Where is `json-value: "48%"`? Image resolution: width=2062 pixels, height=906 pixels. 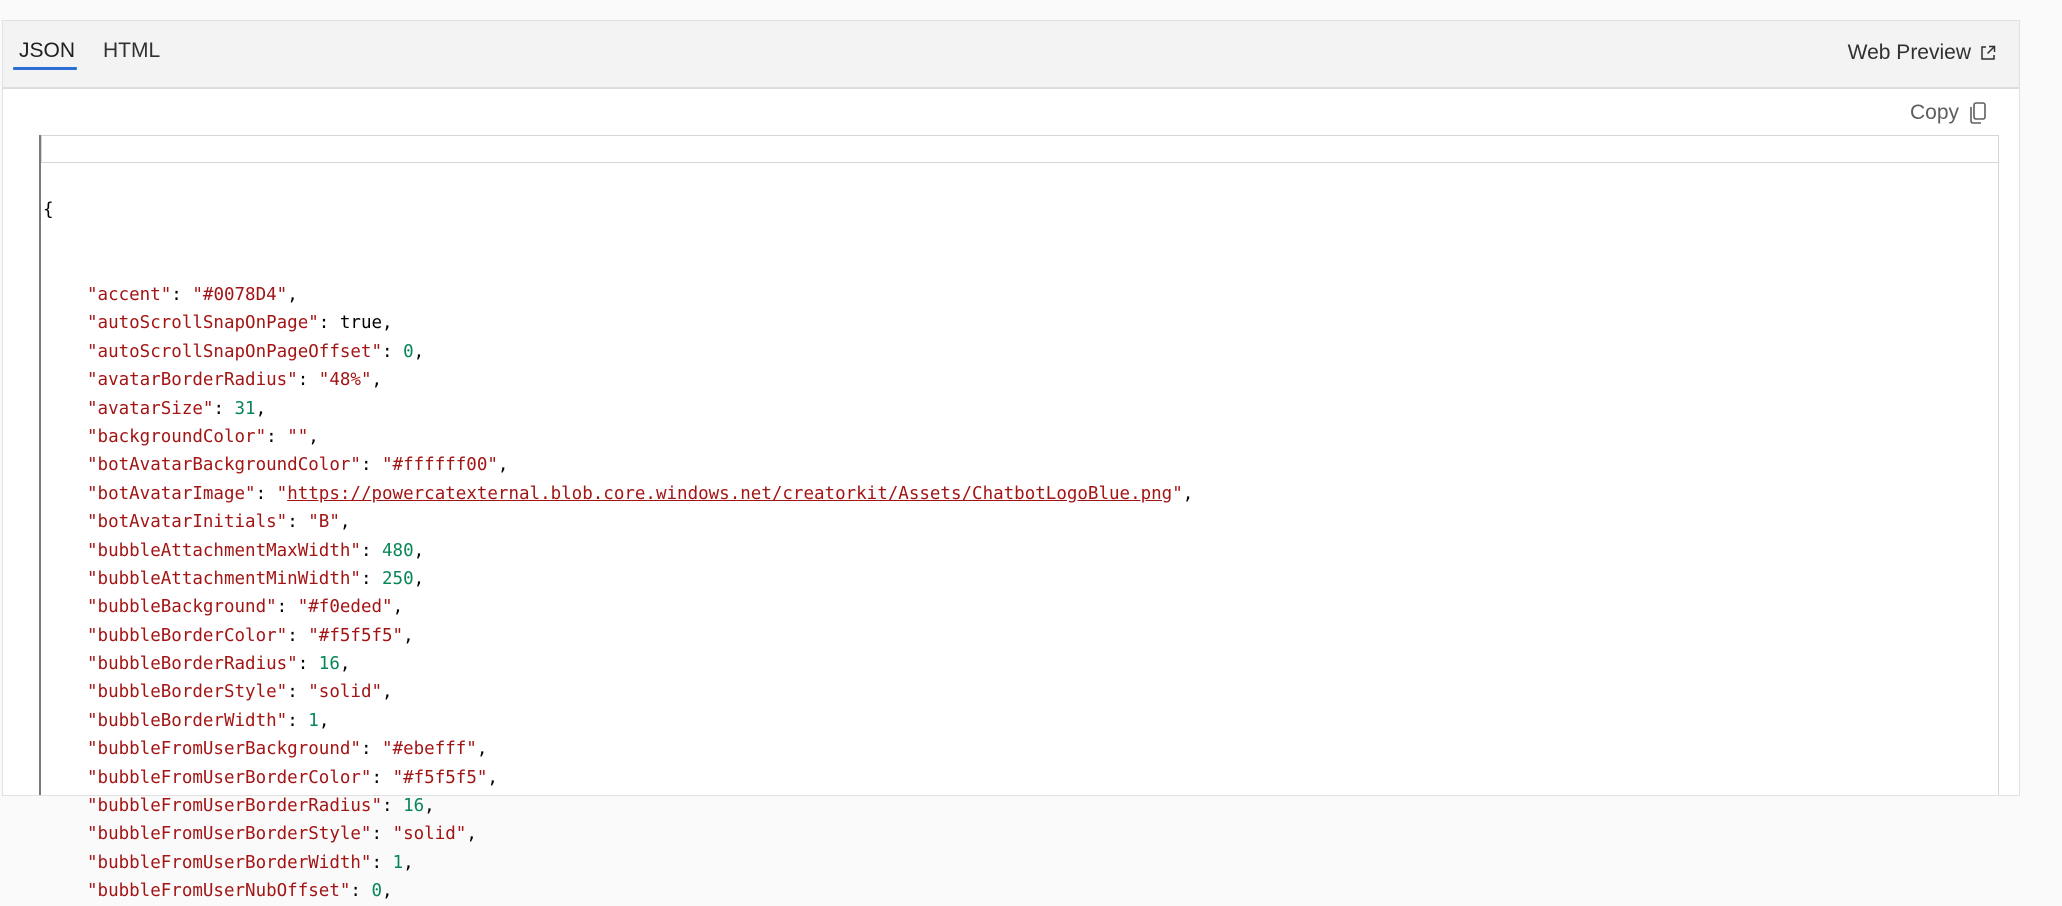
json-value: "48%" is located at coordinates (345, 380).